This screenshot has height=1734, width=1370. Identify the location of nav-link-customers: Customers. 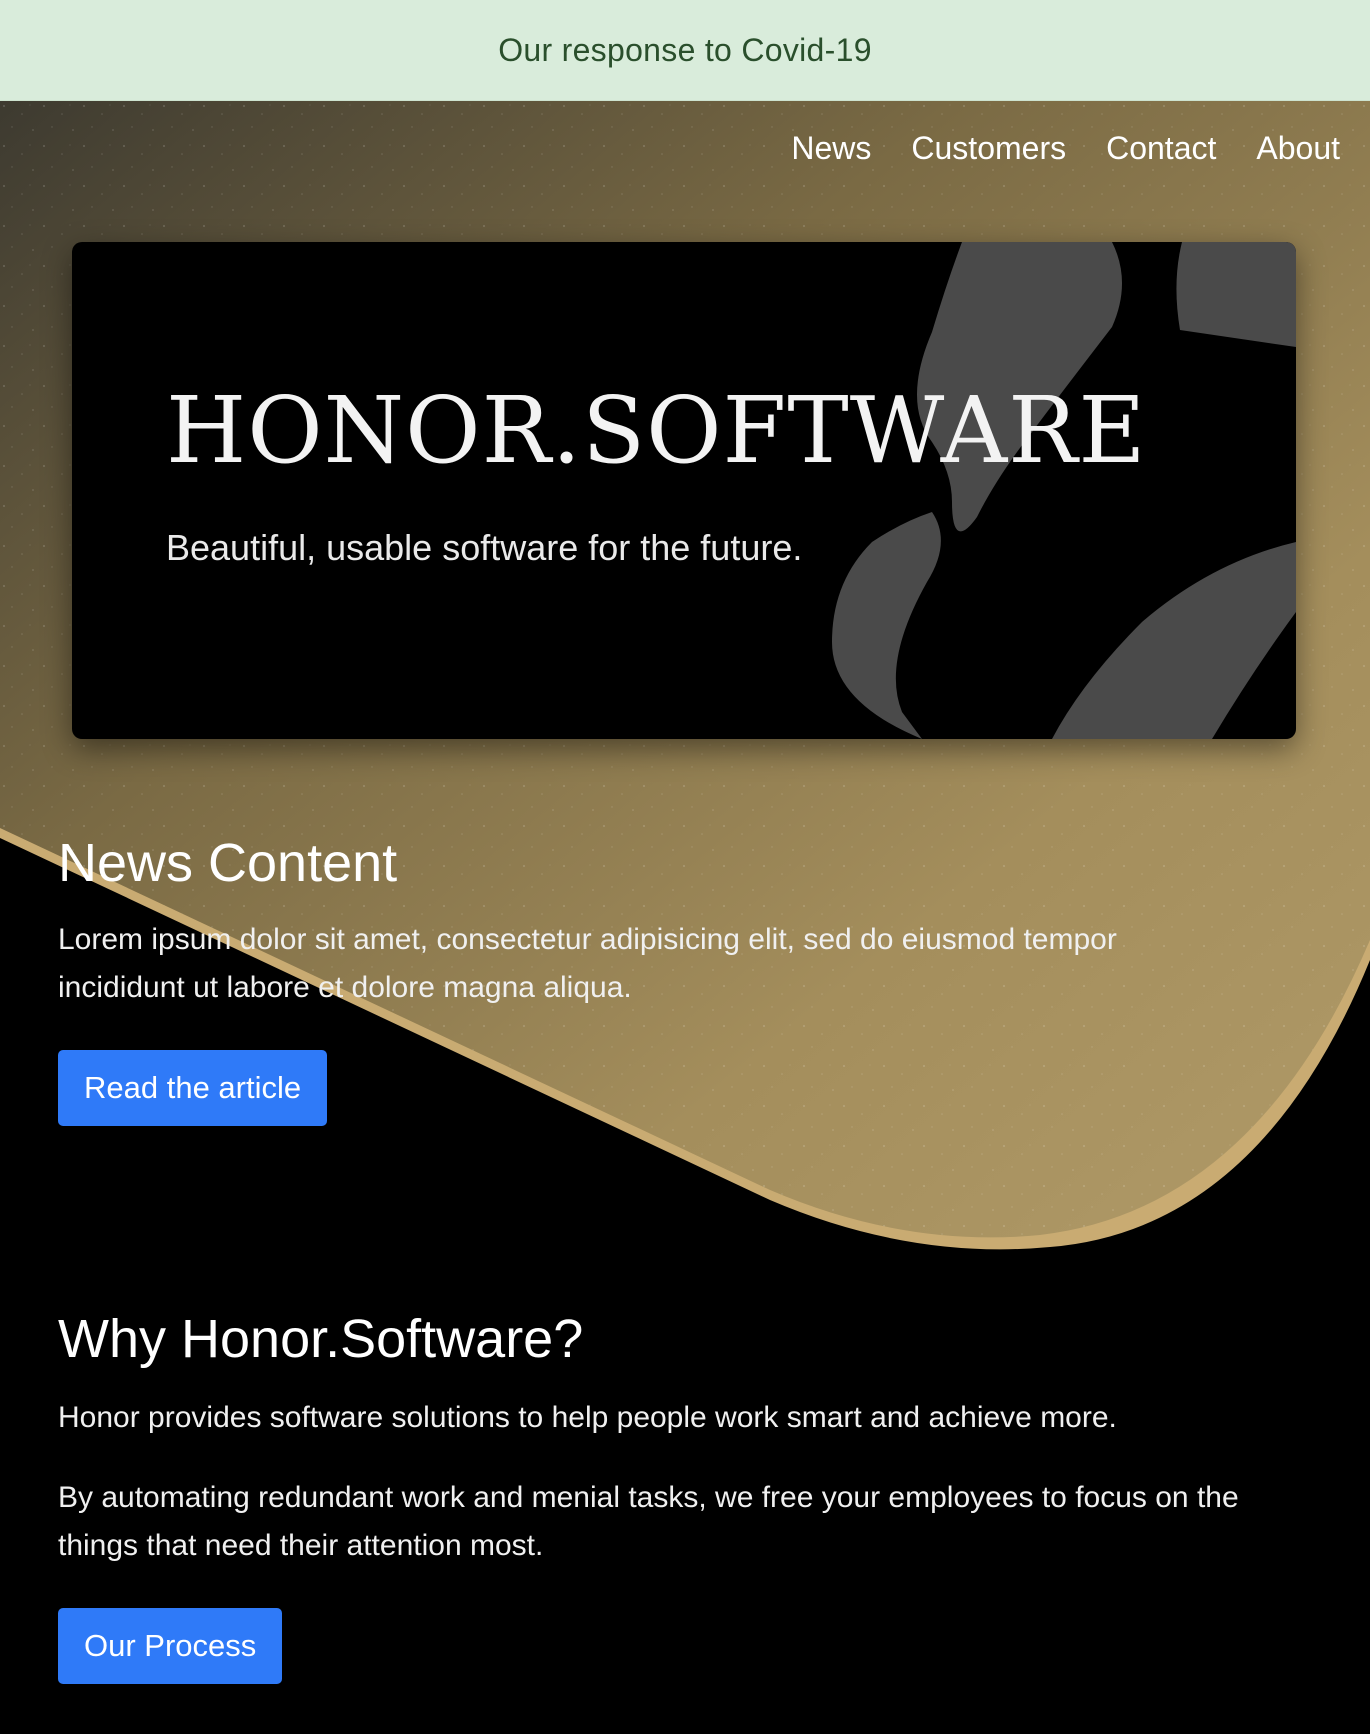
(988, 148).